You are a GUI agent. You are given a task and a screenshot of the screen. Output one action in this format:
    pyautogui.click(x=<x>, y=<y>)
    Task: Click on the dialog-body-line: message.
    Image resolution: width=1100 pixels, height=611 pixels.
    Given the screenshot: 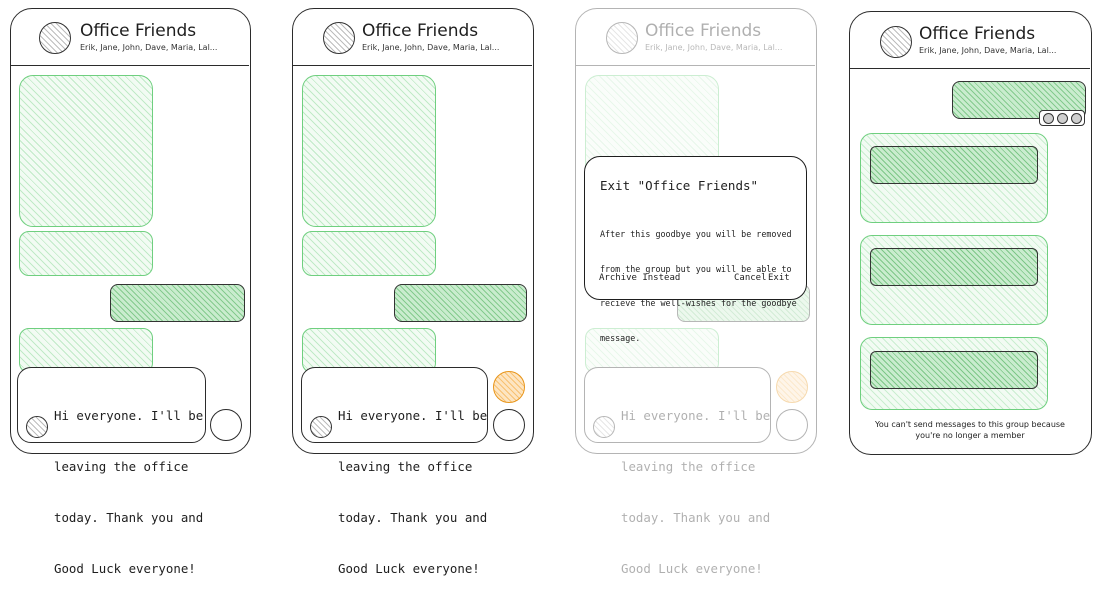 What is the action you would take?
    pyautogui.click(x=620, y=337)
    